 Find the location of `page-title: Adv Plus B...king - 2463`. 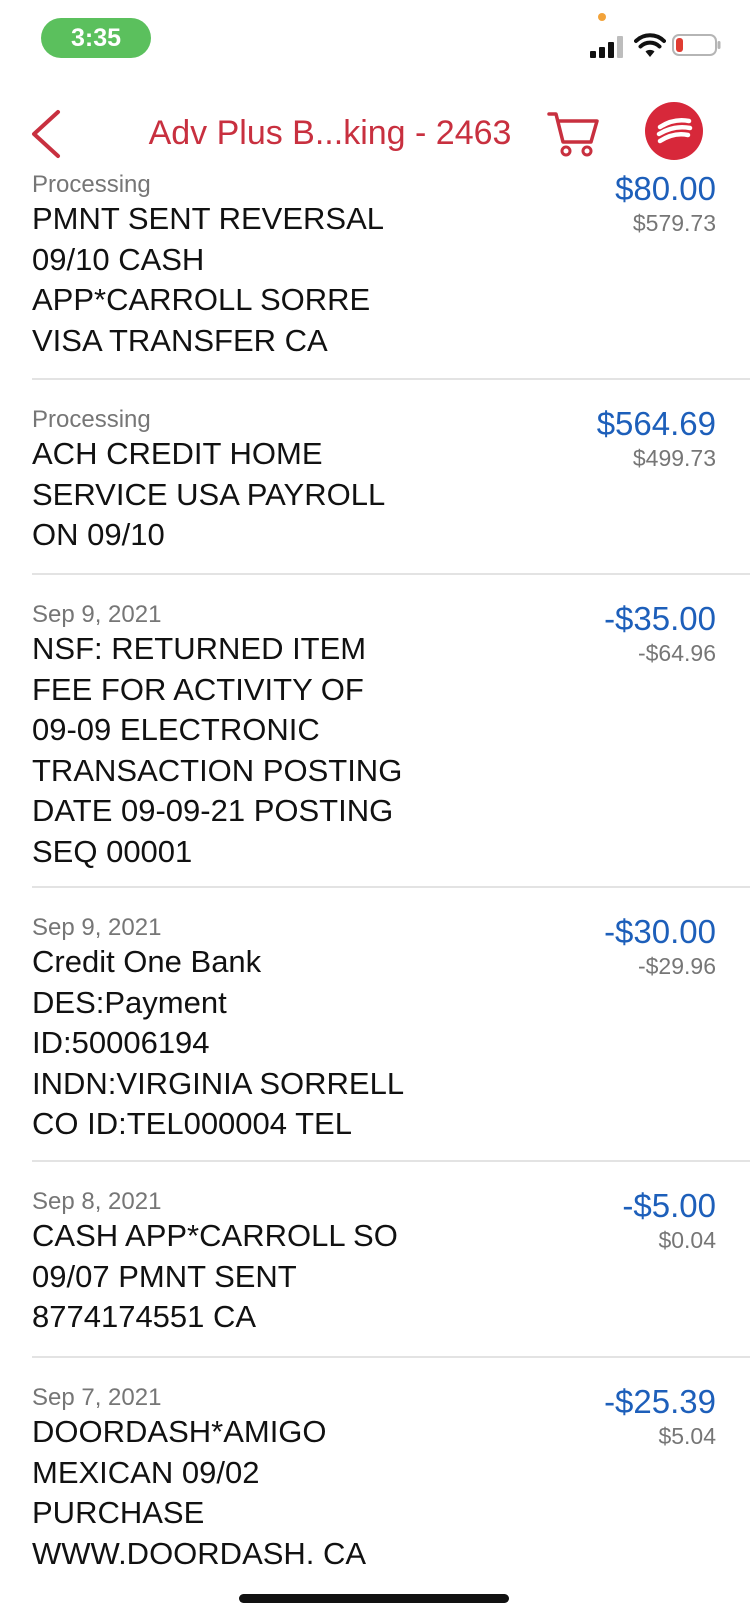

page-title: Adv Plus B...king - 2463 is located at coordinates (330, 133).